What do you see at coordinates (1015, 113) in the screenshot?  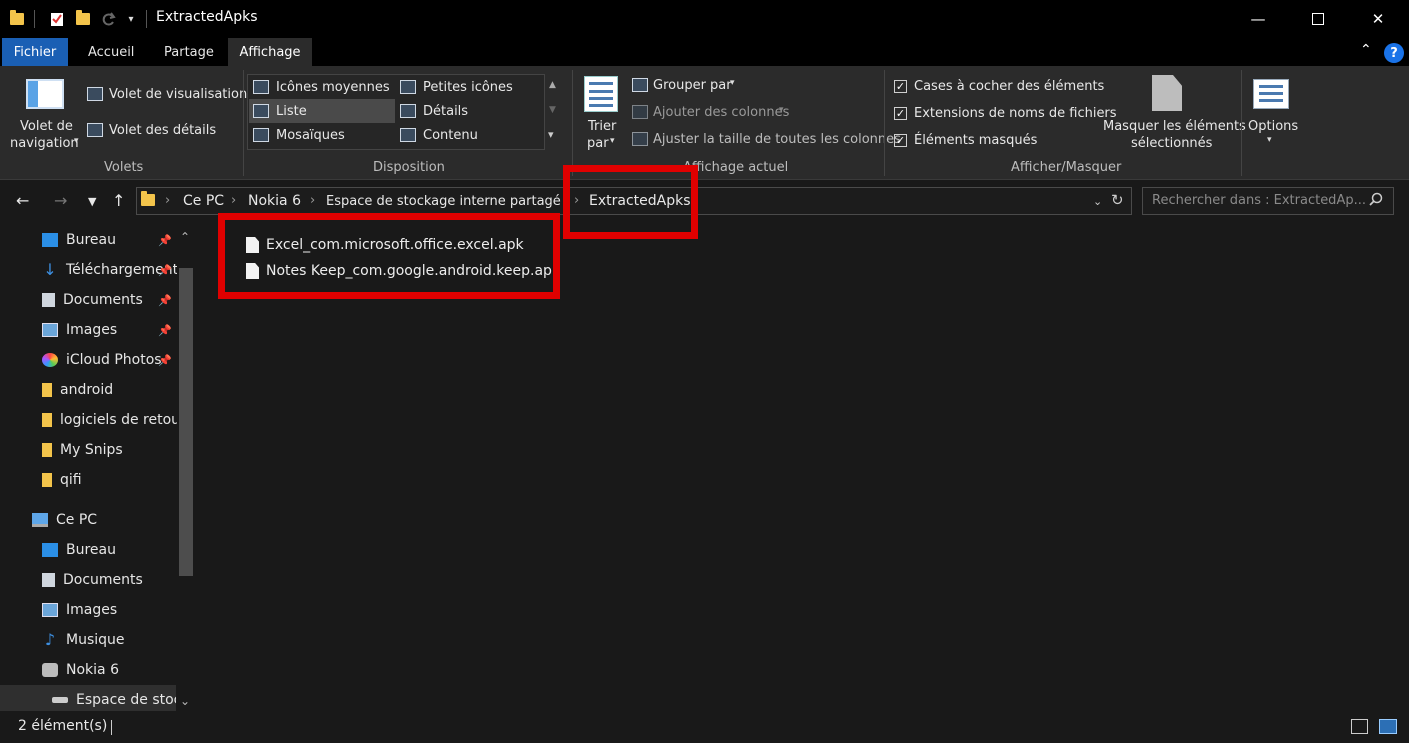 I see `file-extensions-label: Extensions de noms de fichiers` at bounding box center [1015, 113].